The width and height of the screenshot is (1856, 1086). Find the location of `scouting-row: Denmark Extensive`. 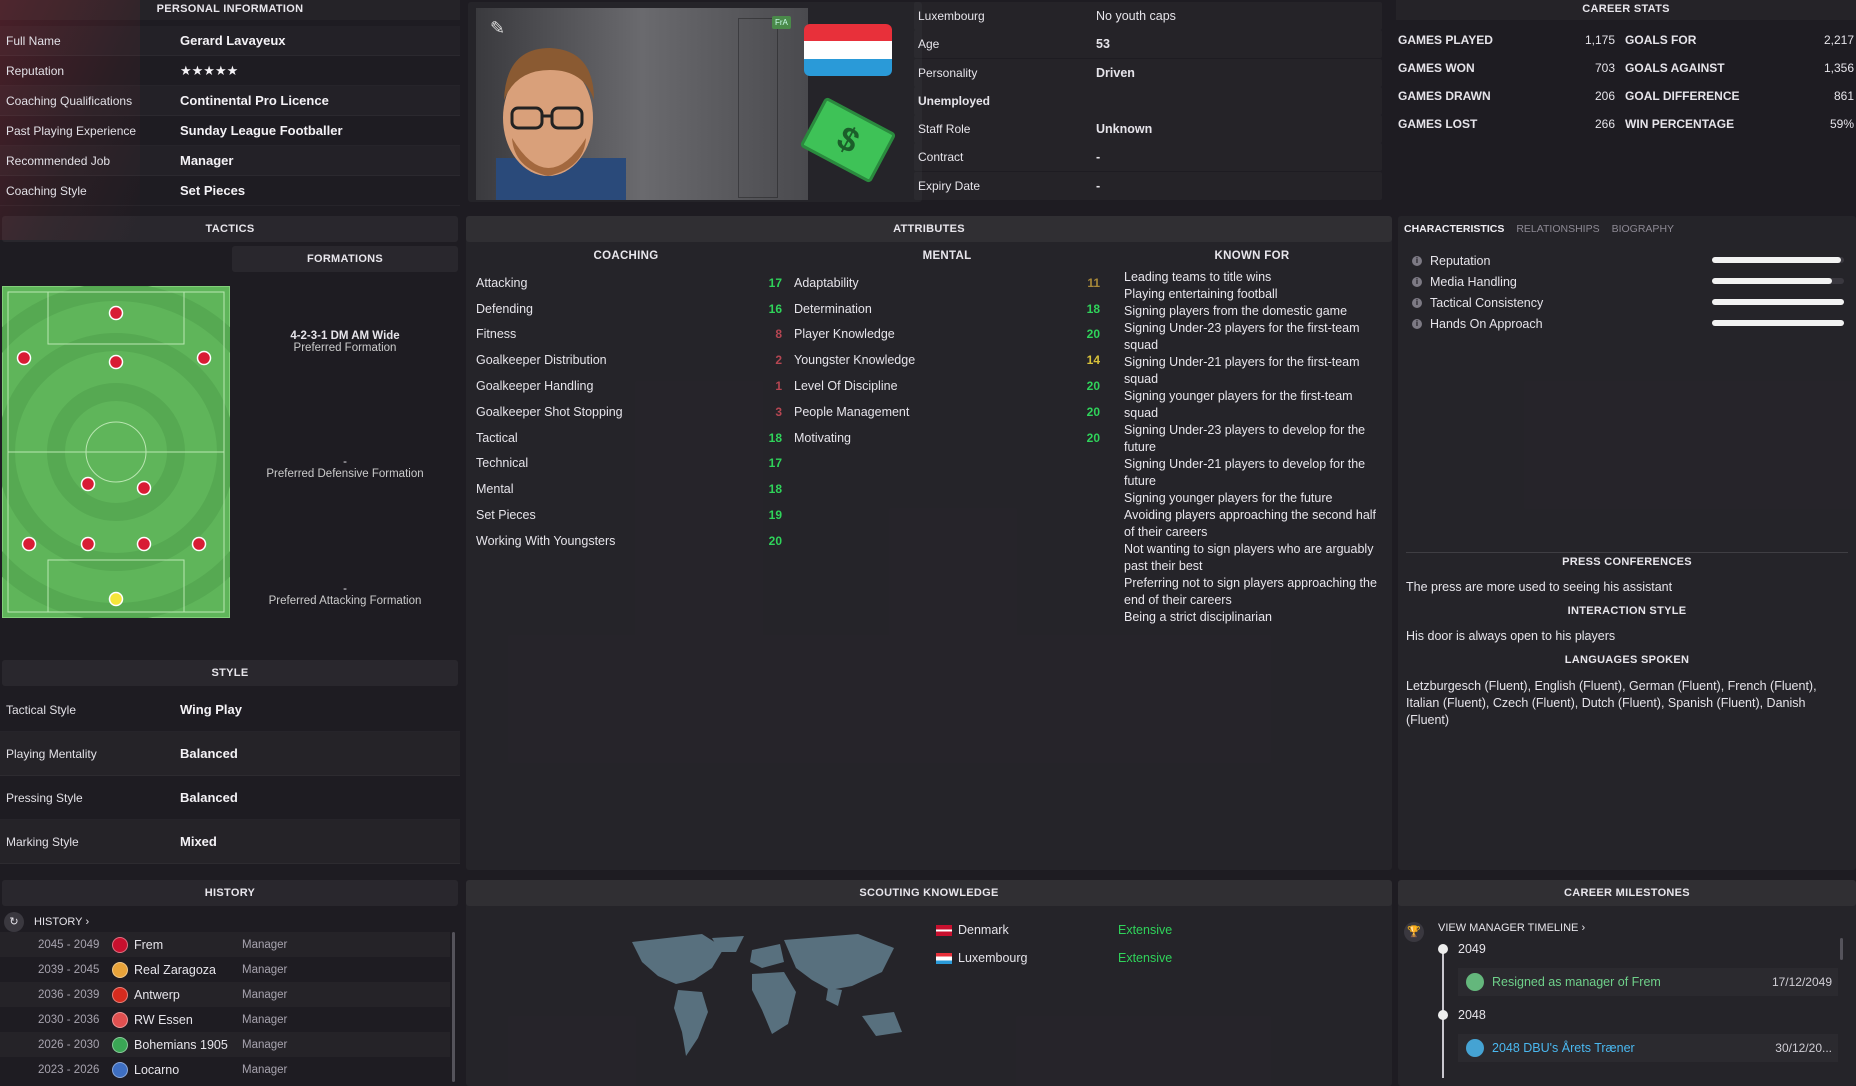

scouting-row: Denmark Extensive is located at coordinates (1156, 930).